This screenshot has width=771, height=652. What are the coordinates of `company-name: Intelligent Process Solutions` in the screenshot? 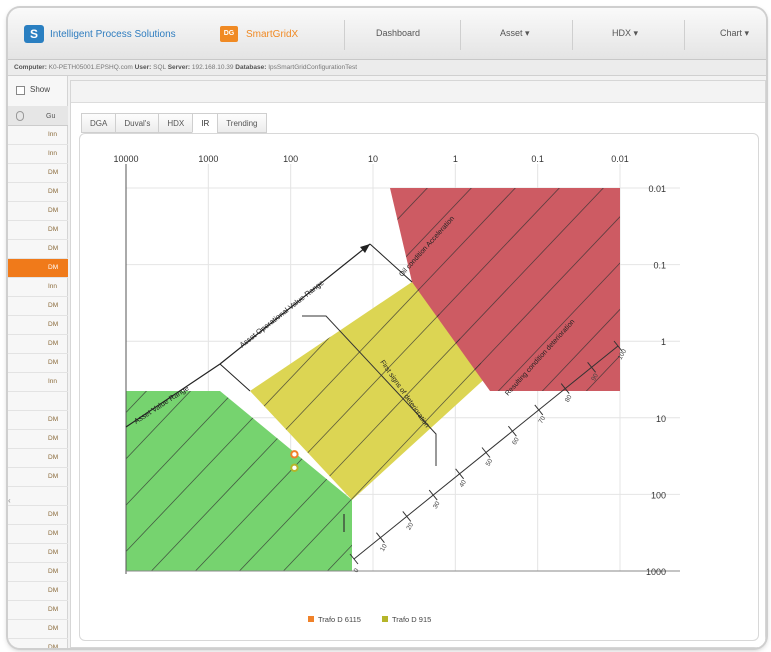 It's located at (113, 34).